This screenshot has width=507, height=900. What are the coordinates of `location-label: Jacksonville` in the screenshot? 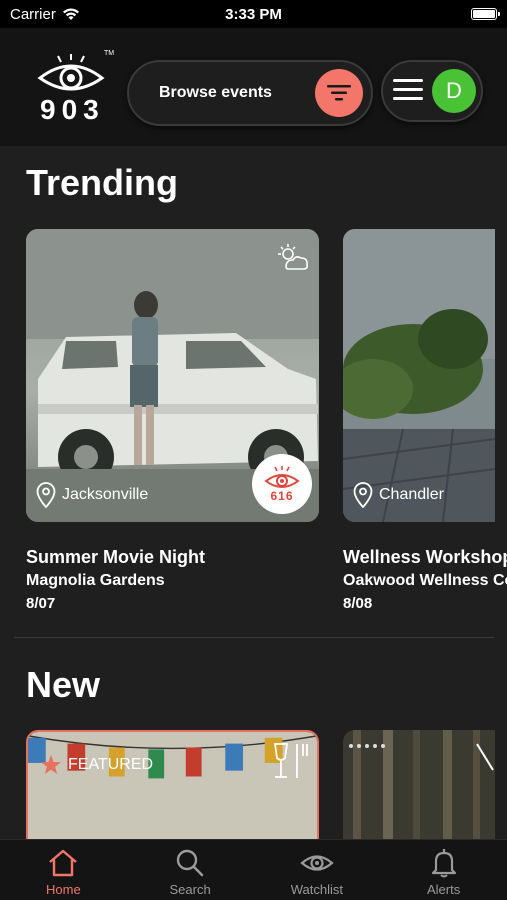 It's located at (92, 495).